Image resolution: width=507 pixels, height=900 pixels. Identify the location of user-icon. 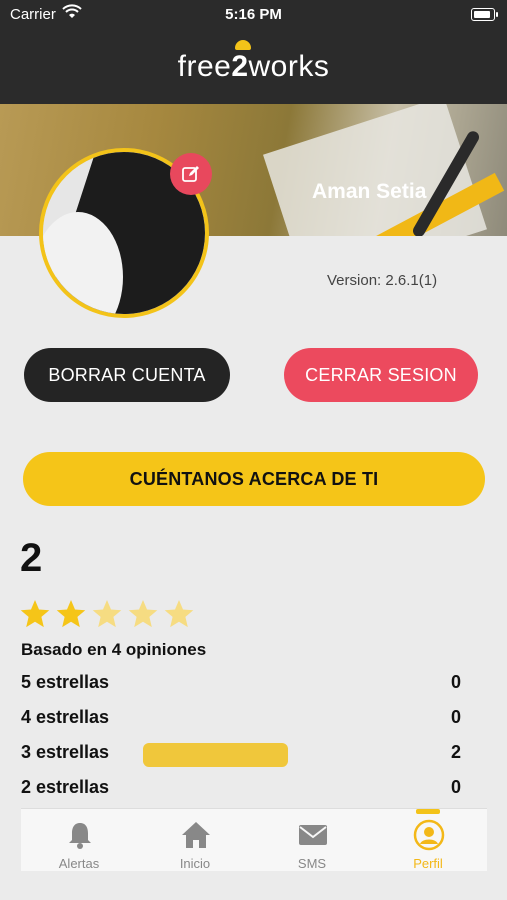
(429, 835).